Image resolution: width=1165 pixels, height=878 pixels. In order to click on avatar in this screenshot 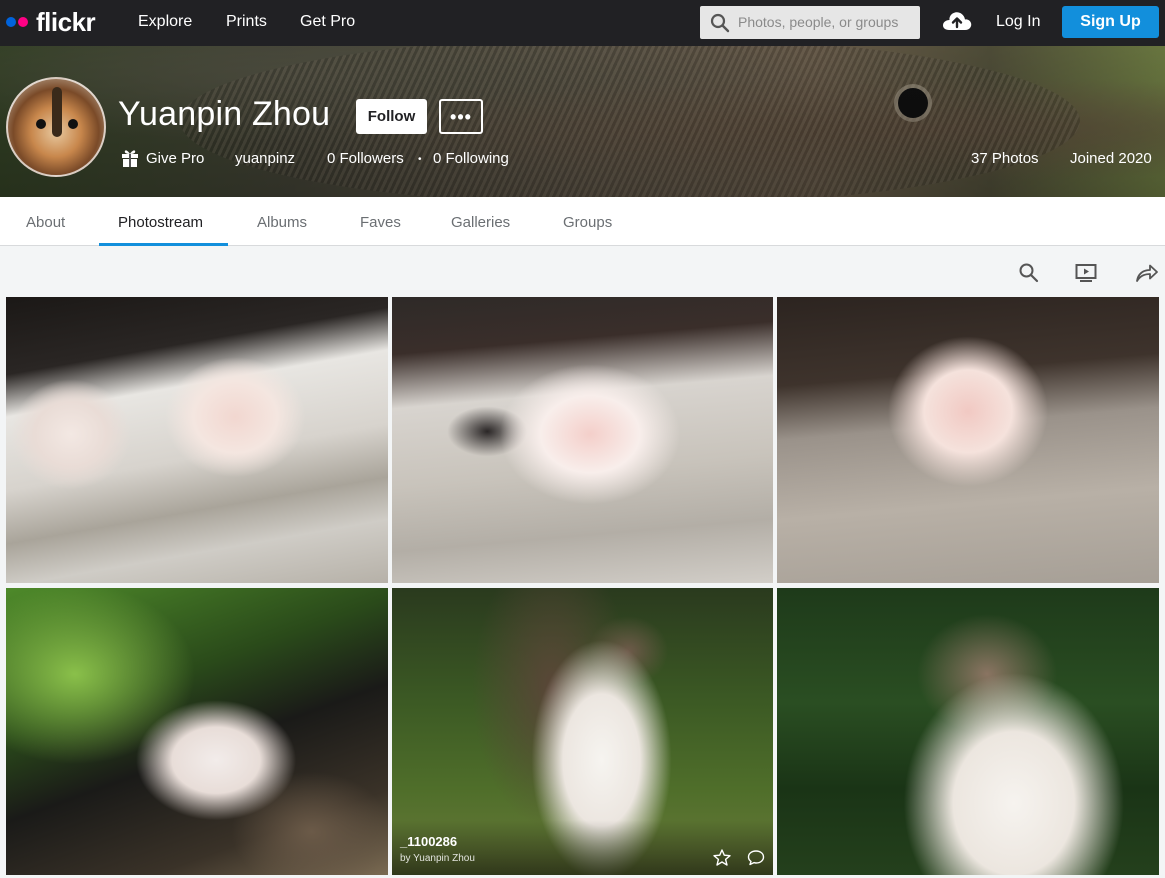, I will do `click(56, 127)`.